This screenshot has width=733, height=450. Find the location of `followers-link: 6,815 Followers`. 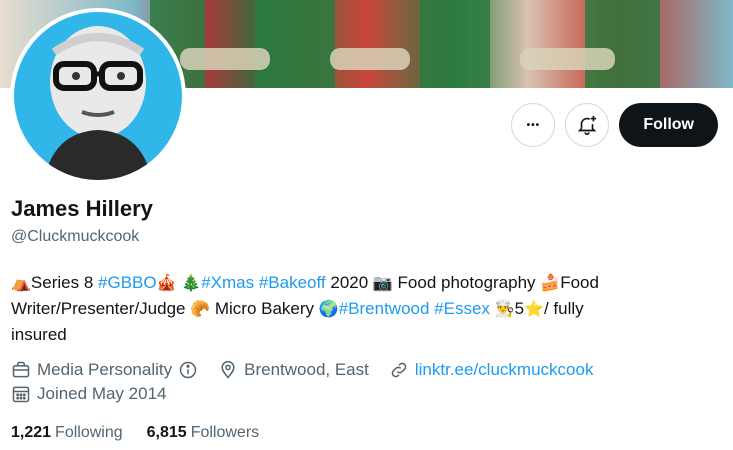

followers-link: 6,815 Followers is located at coordinates (203, 433).